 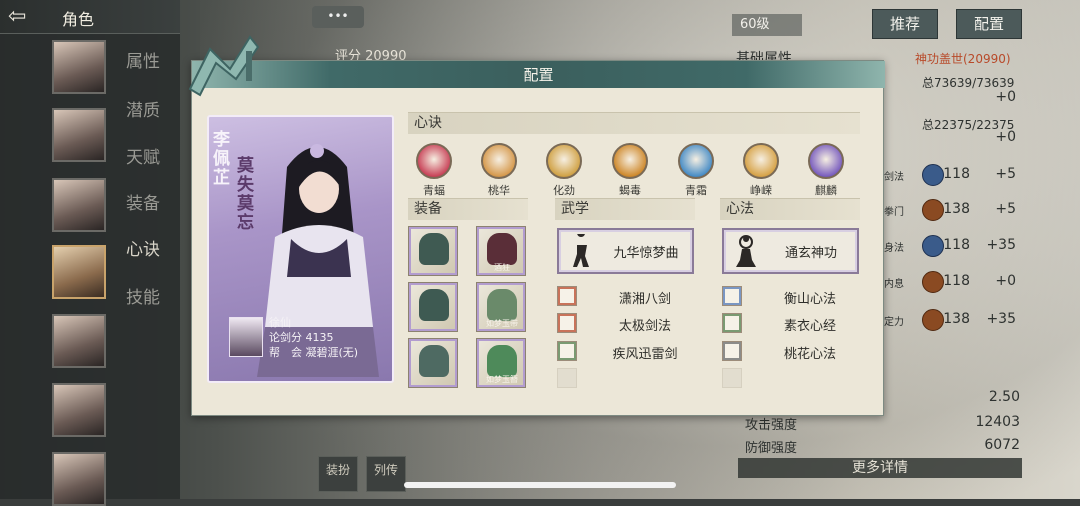 I want to click on crit-value: 2.50, so click(x=1004, y=397).